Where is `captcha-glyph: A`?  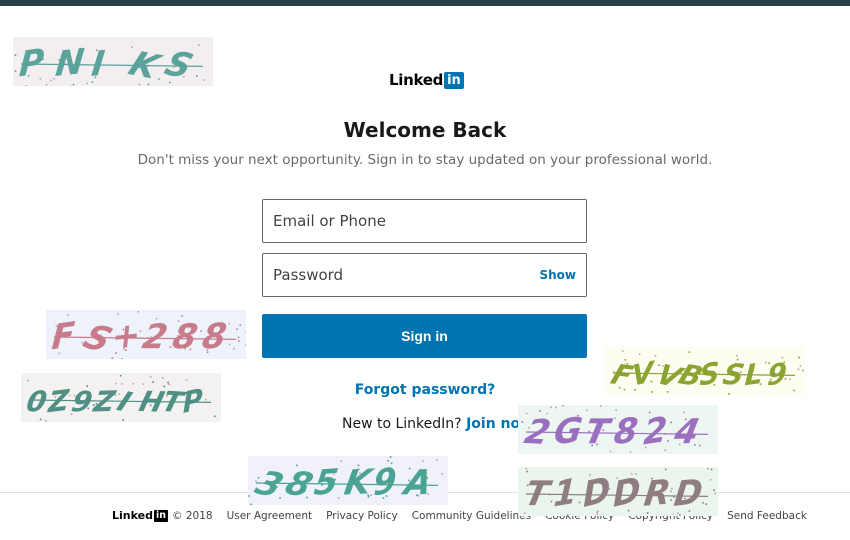 captcha-glyph: A is located at coordinates (416, 483).